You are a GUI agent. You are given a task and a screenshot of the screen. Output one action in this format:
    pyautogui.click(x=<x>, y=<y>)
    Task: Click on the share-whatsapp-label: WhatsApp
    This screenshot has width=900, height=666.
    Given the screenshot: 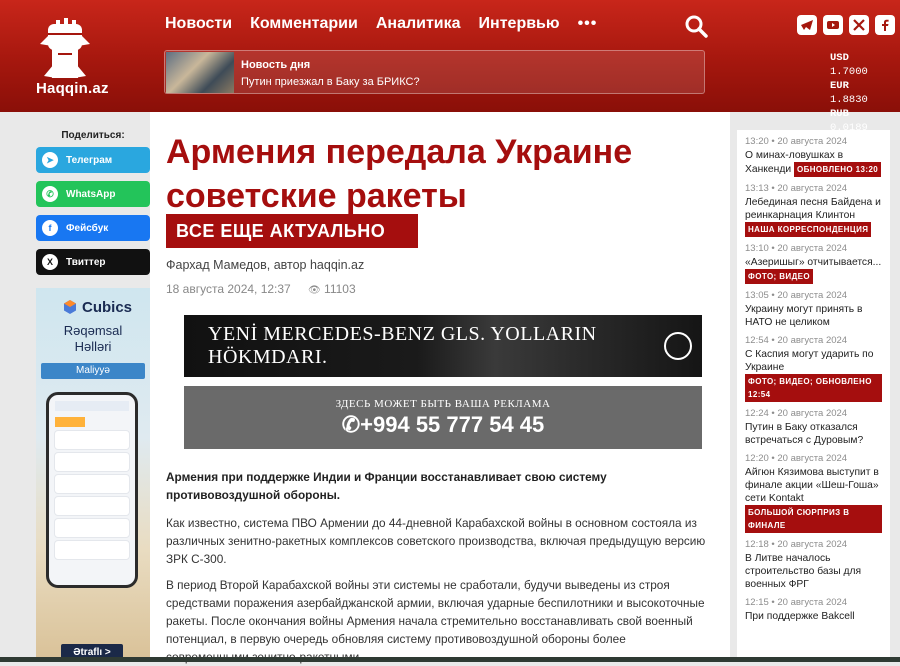 What is the action you would take?
    pyautogui.click(x=91, y=194)
    